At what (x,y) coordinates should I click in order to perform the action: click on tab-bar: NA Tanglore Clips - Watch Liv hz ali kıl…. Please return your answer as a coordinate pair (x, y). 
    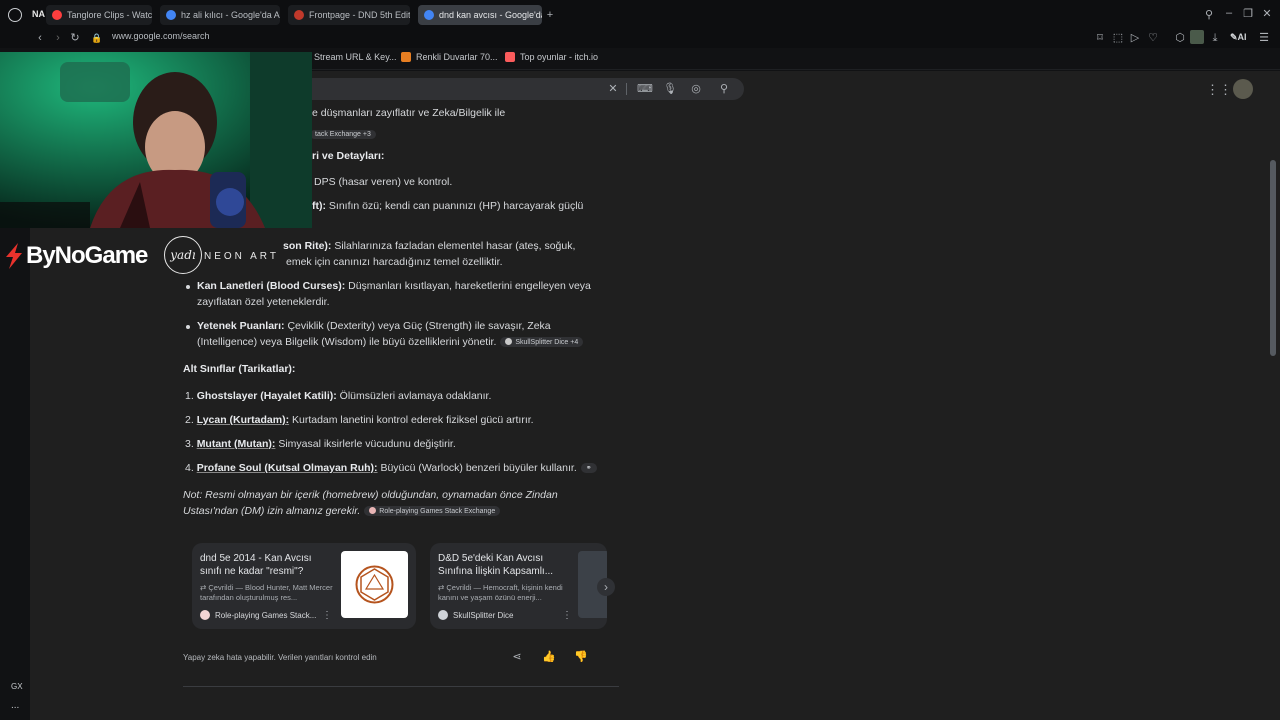
    Looking at the image, I should click on (640, 14).